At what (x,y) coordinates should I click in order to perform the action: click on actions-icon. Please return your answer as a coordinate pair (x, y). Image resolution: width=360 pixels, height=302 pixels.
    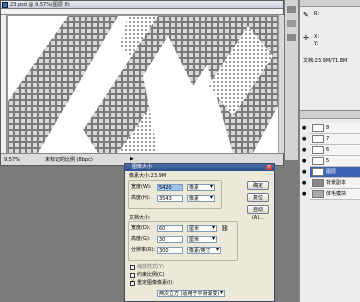
    Looking at the image, I should click on (291, 37).